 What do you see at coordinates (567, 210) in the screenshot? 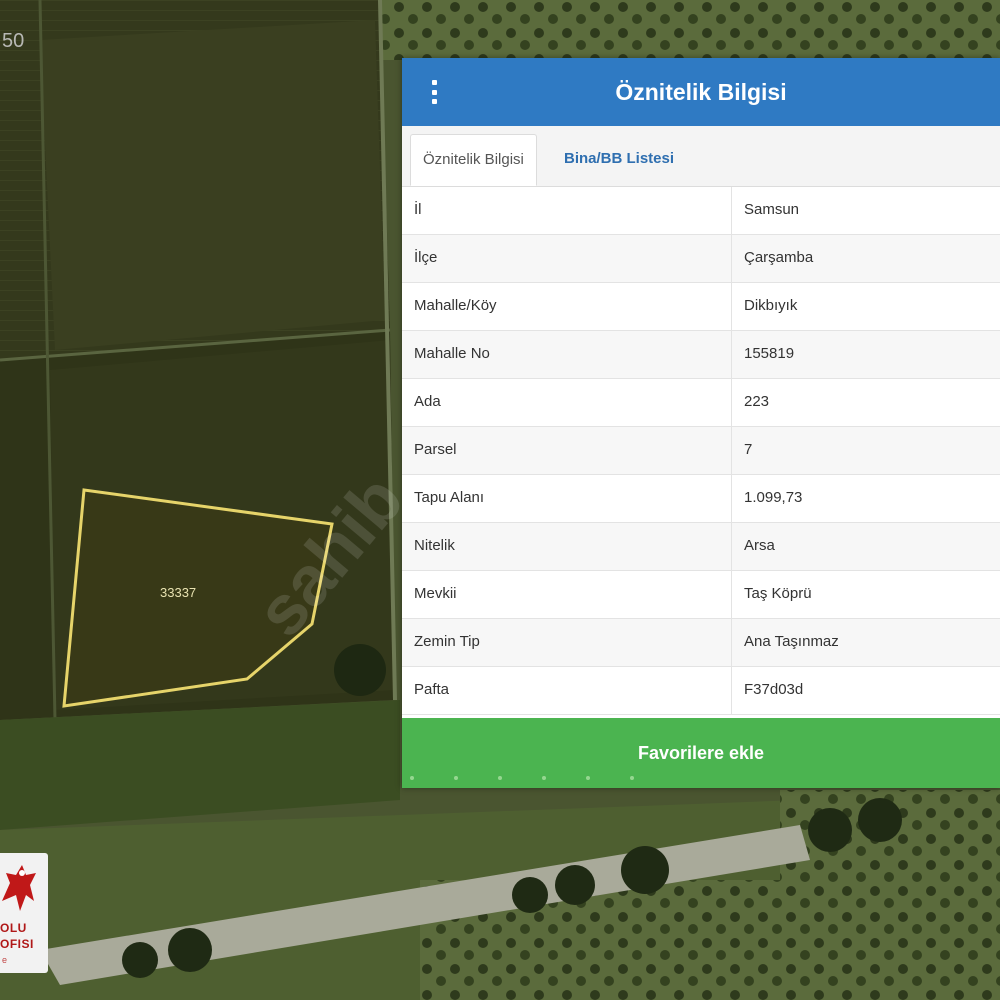
I see `row-key: İl` at bounding box center [567, 210].